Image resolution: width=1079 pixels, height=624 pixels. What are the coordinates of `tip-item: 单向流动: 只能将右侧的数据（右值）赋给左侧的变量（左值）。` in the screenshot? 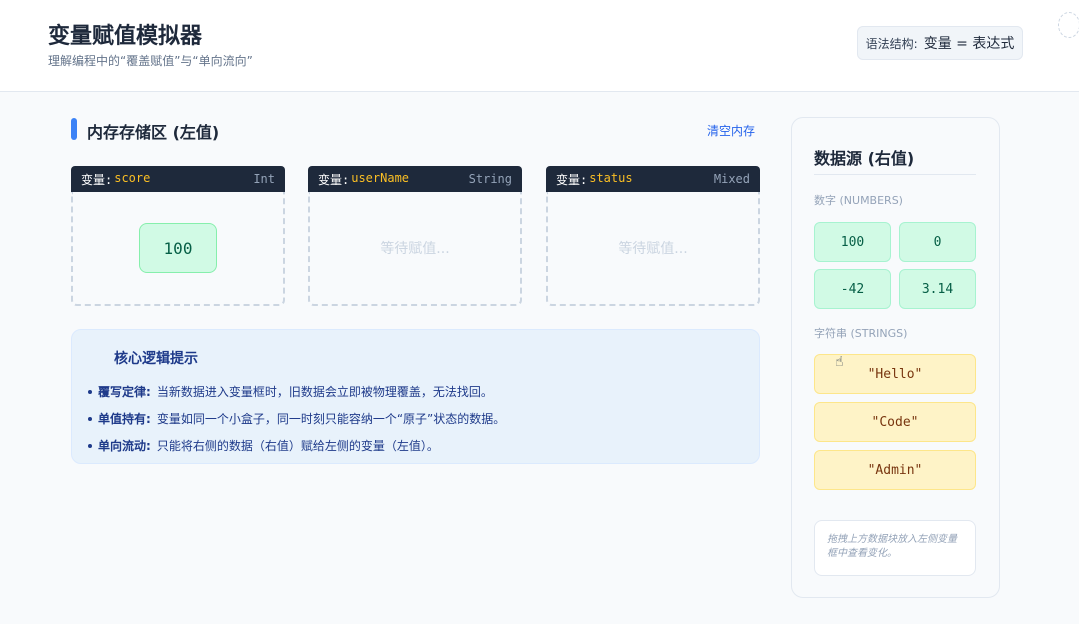 It's located at (296, 445).